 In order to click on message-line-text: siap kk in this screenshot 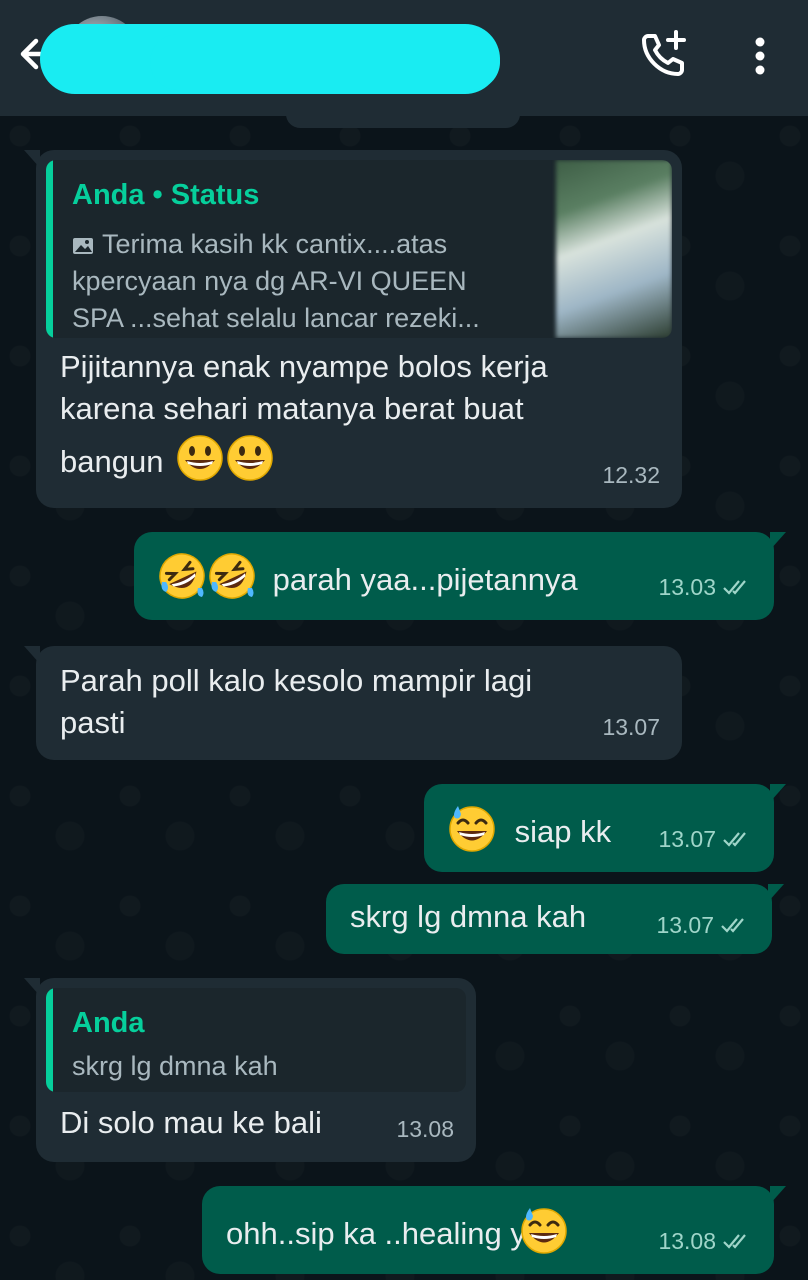, I will do `click(563, 831)`.